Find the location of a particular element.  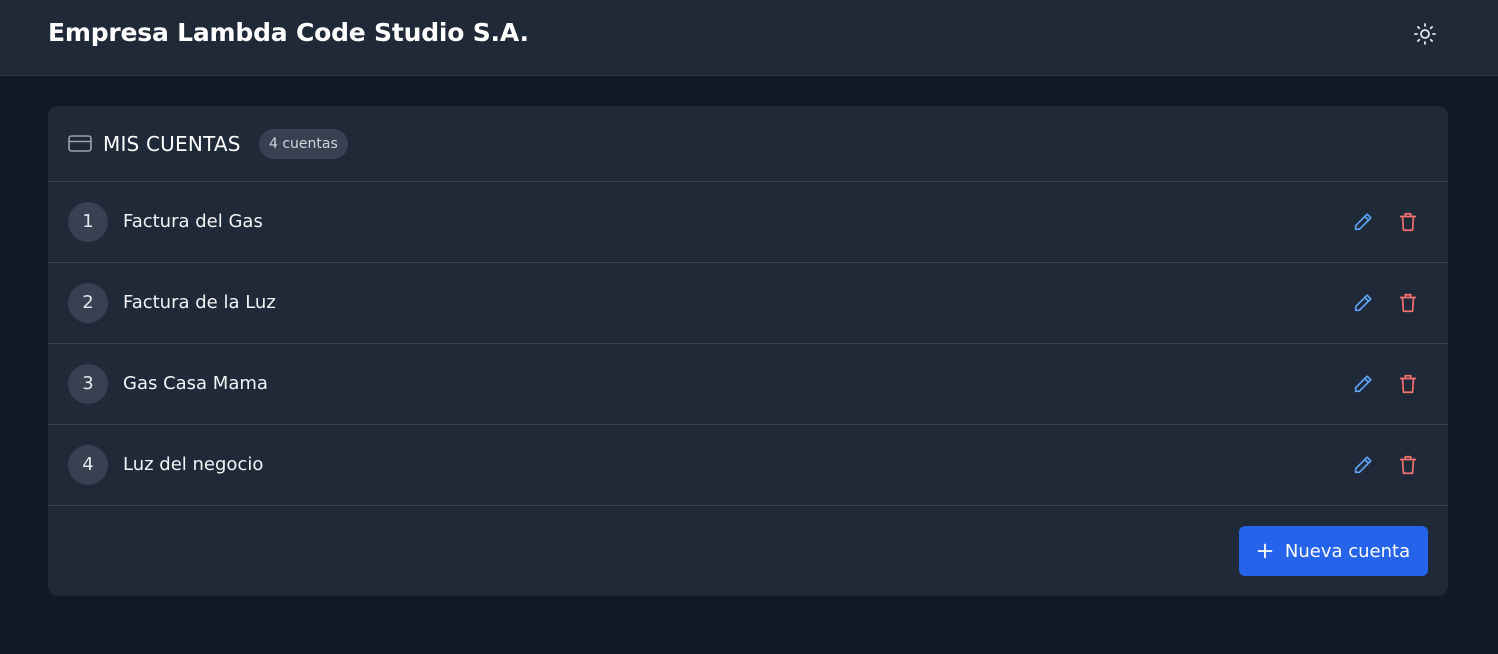

account-row: 4 Luz del negocio is located at coordinates (748, 465).